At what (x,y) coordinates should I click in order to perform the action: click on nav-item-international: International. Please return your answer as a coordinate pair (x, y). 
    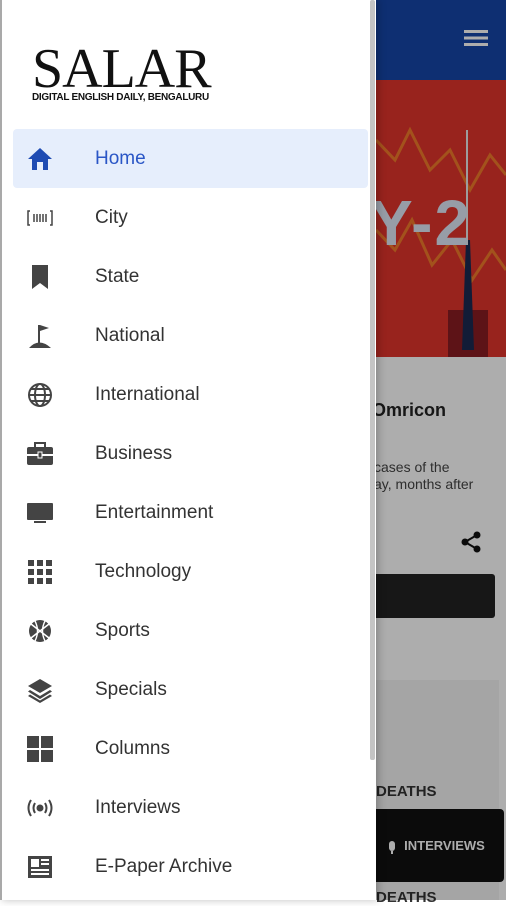
    Looking at the image, I should click on (190, 394).